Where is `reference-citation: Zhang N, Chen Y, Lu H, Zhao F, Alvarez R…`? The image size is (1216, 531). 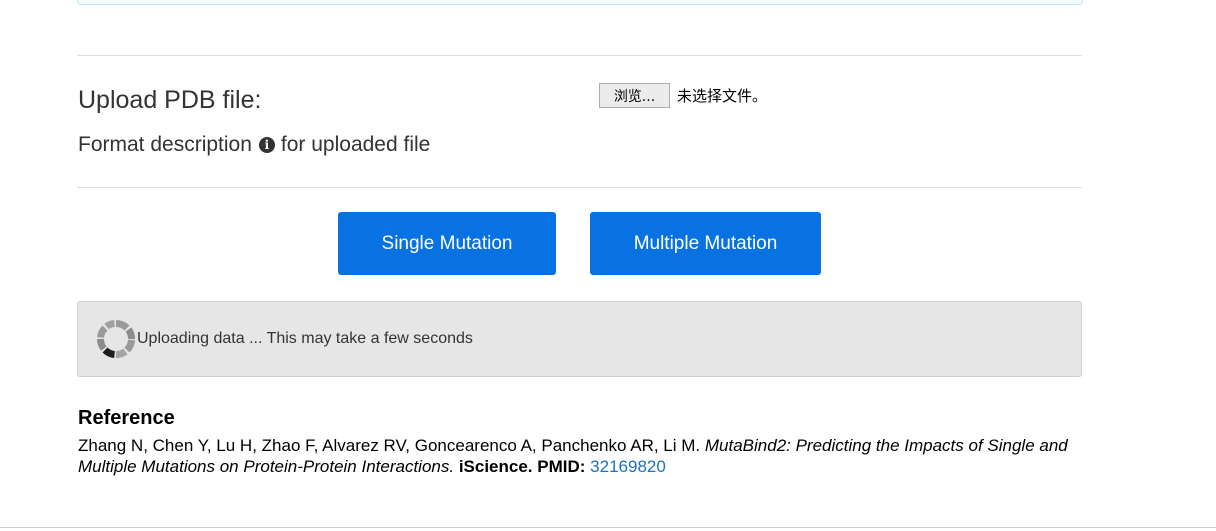
reference-citation: Zhang N, Chen Y, Lu H, Zhao F, Alvarez R… is located at coordinates (578, 456).